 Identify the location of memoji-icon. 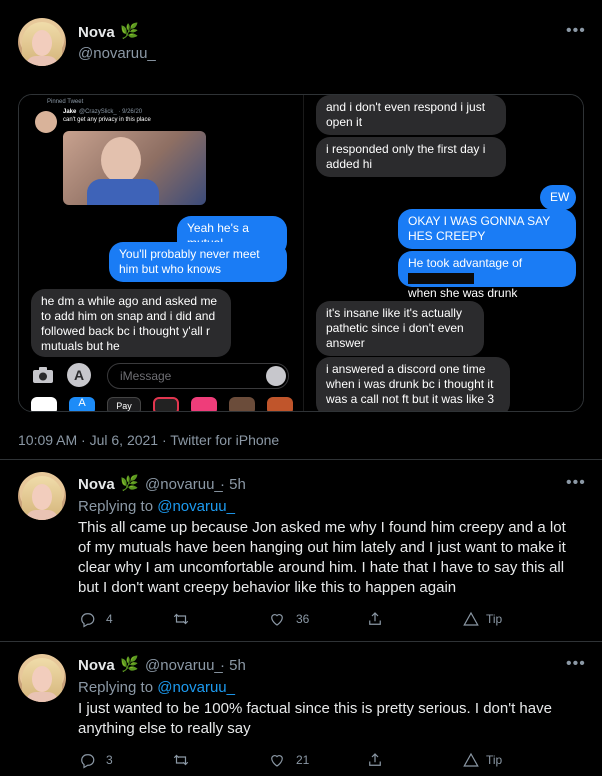
(242, 404).